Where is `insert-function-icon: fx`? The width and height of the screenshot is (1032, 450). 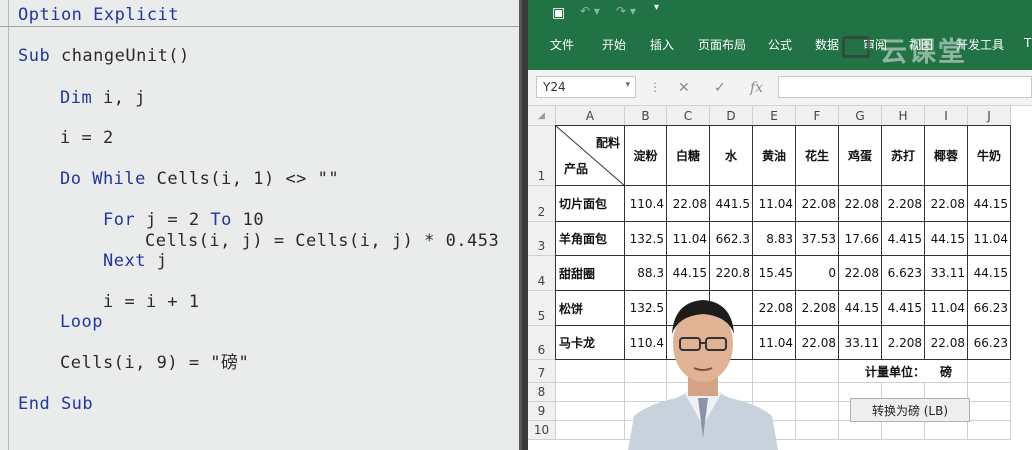 insert-function-icon: fx is located at coordinates (756, 88).